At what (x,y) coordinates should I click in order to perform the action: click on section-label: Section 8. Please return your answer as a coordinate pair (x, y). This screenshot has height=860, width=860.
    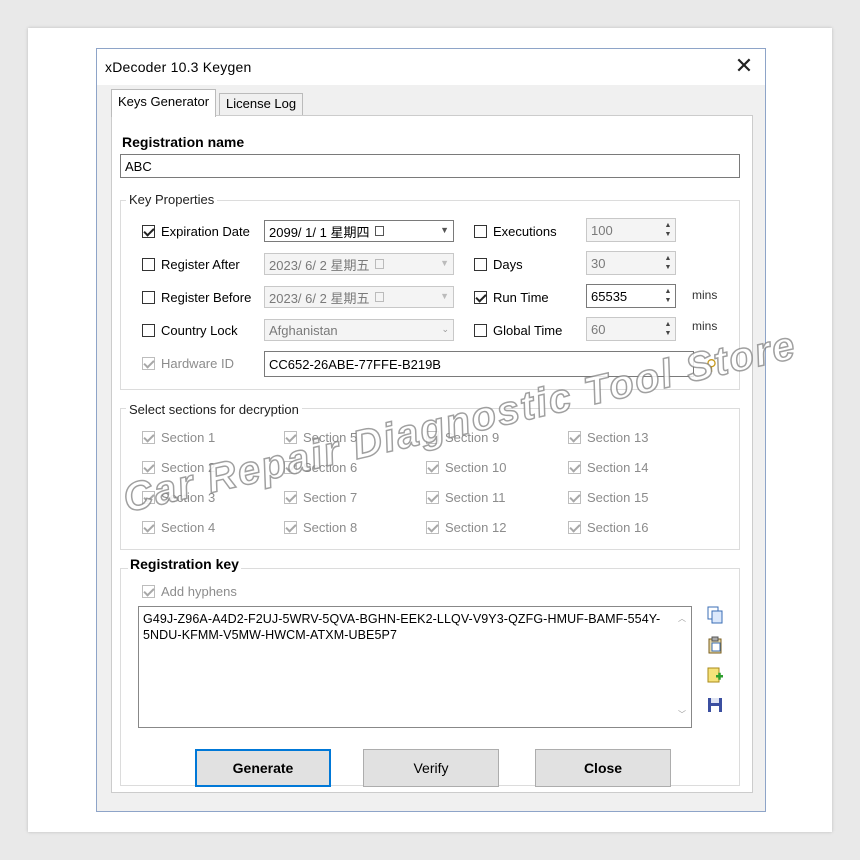
    Looking at the image, I should click on (330, 527).